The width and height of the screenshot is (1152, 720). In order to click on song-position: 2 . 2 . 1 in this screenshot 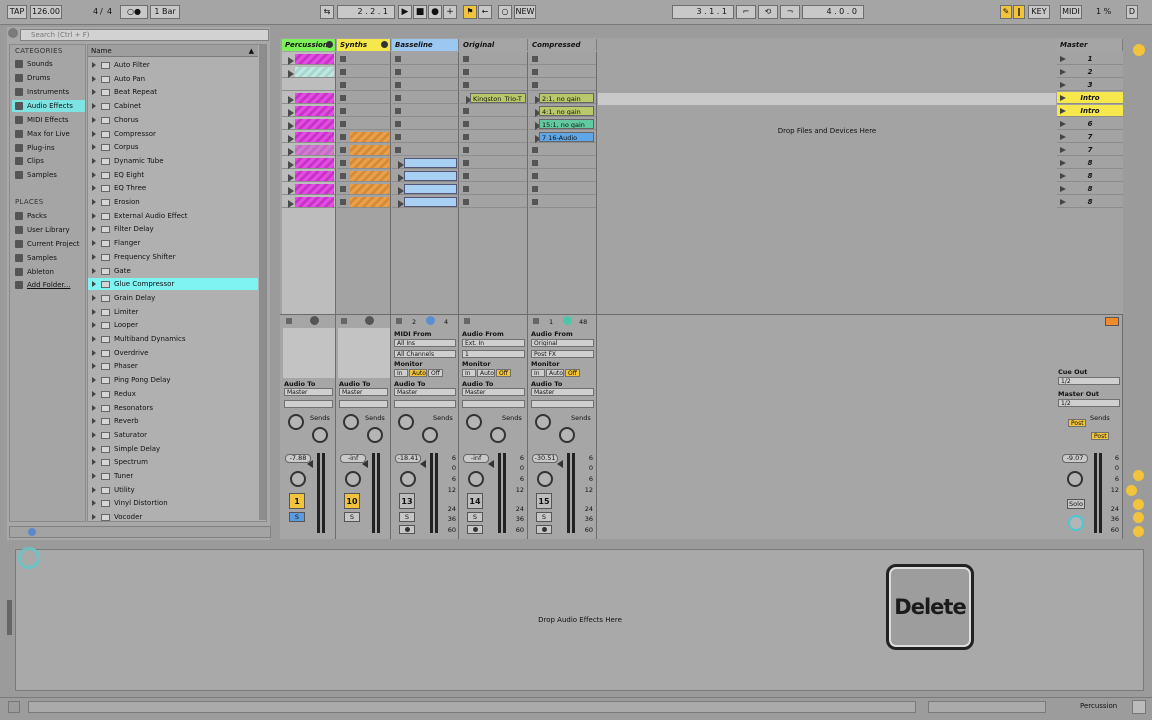, I will do `click(366, 12)`.